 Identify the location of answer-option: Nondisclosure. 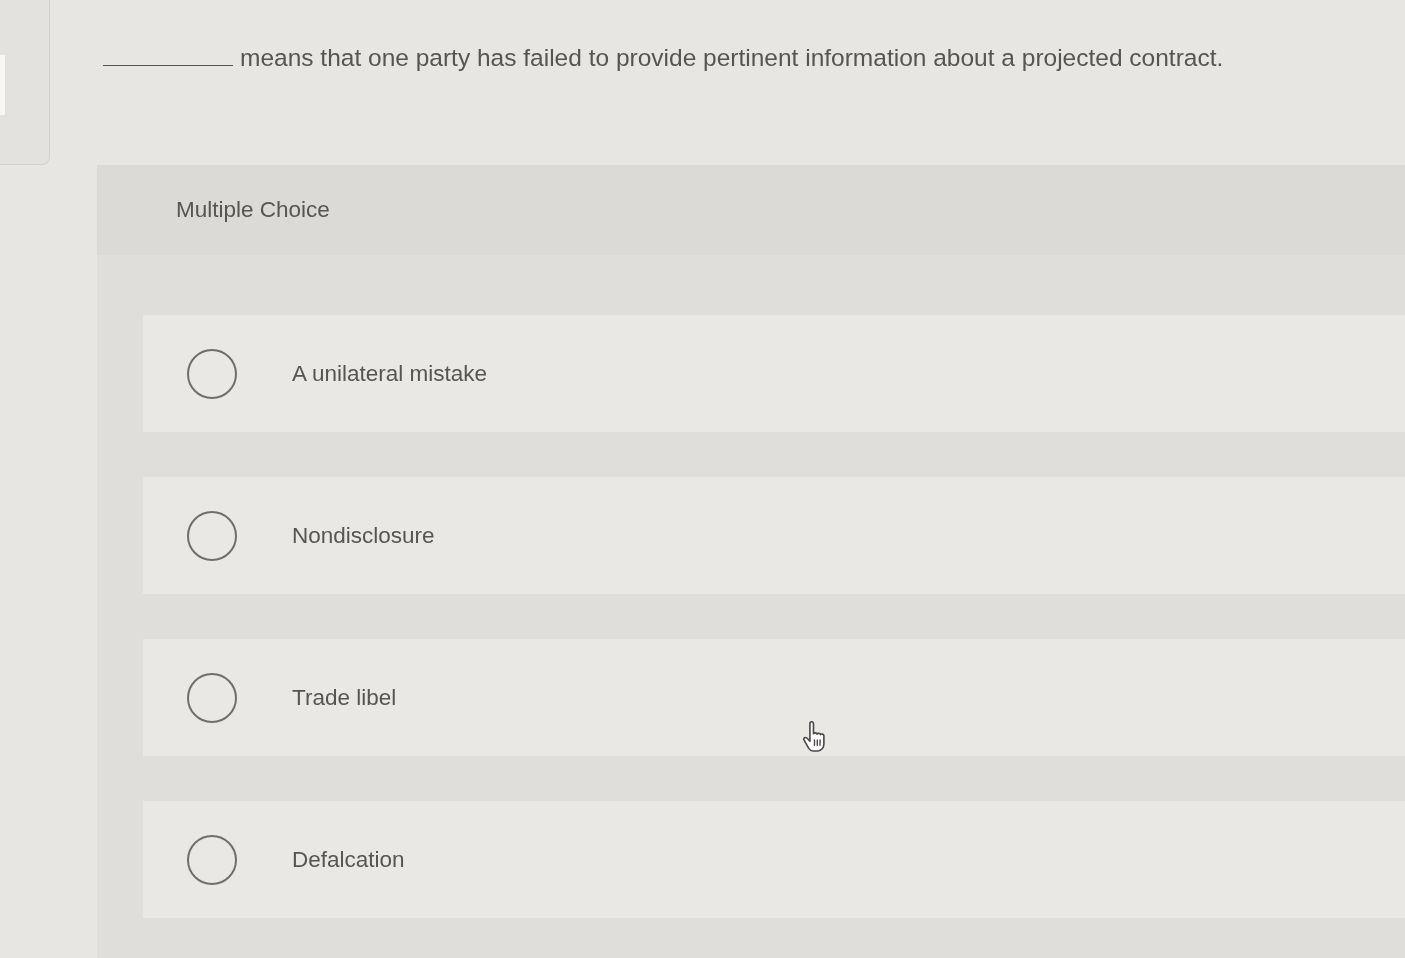
(774, 535).